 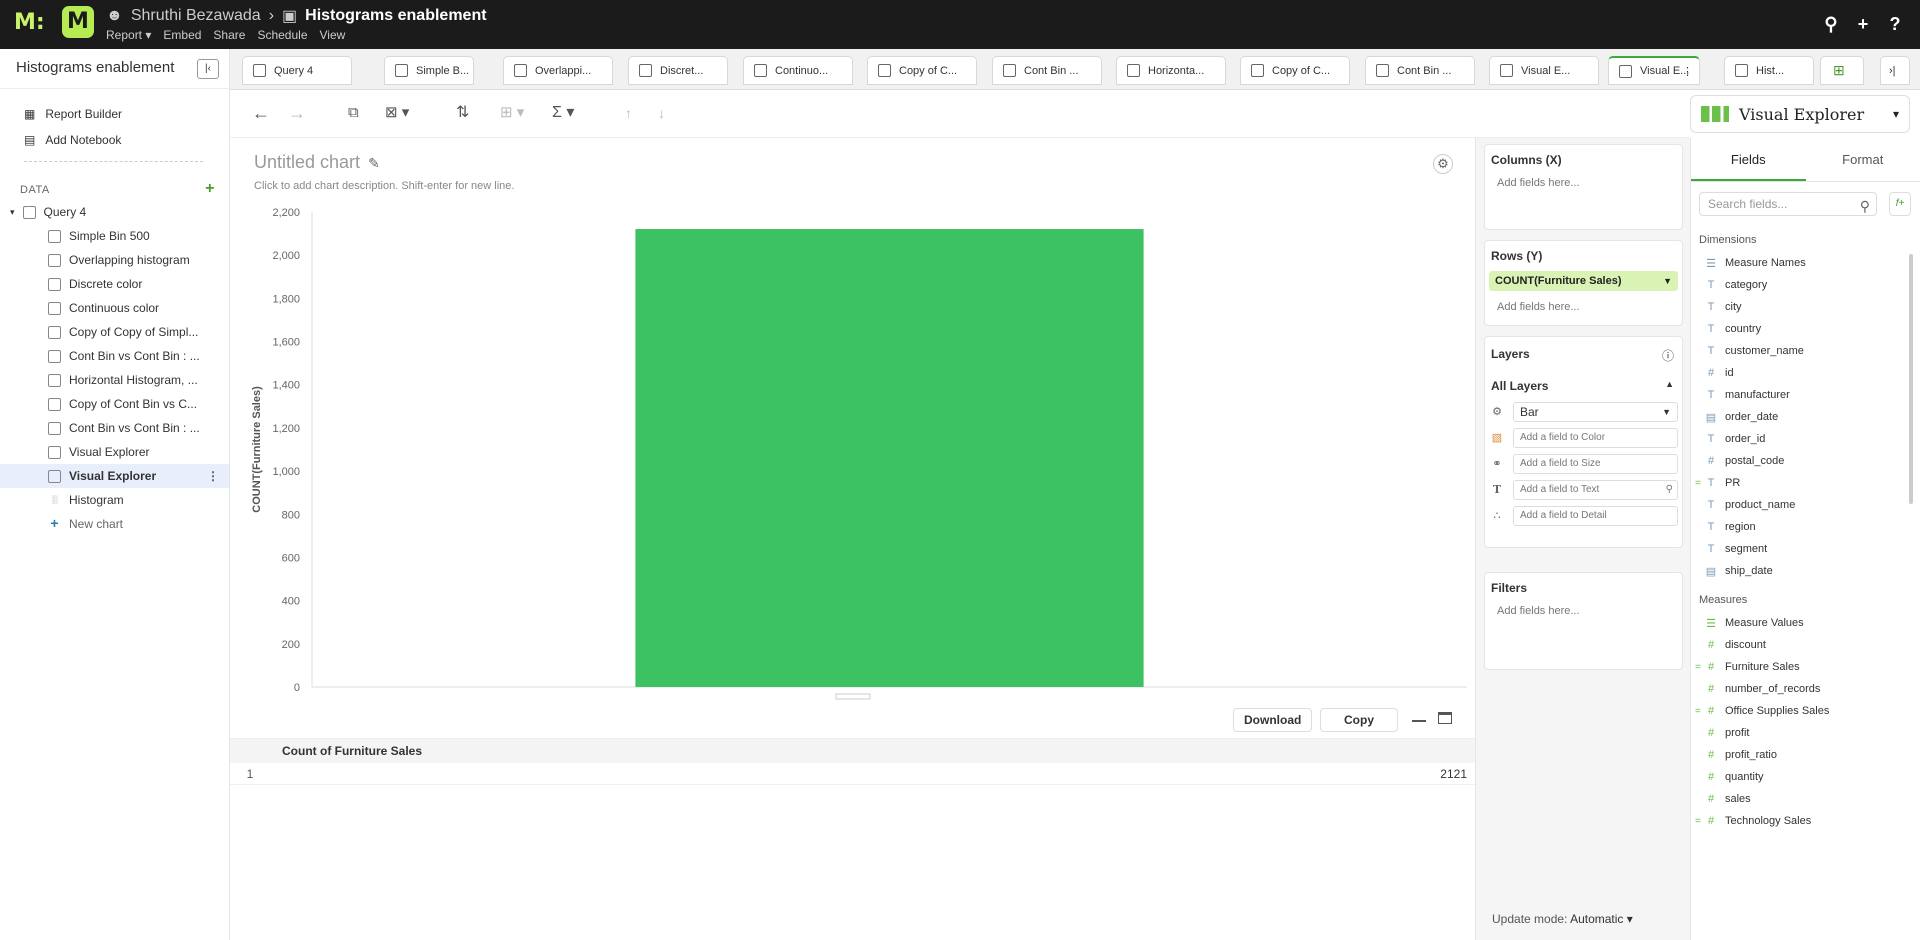 I want to click on field-item: Tproduct_name, so click(x=1798, y=505).